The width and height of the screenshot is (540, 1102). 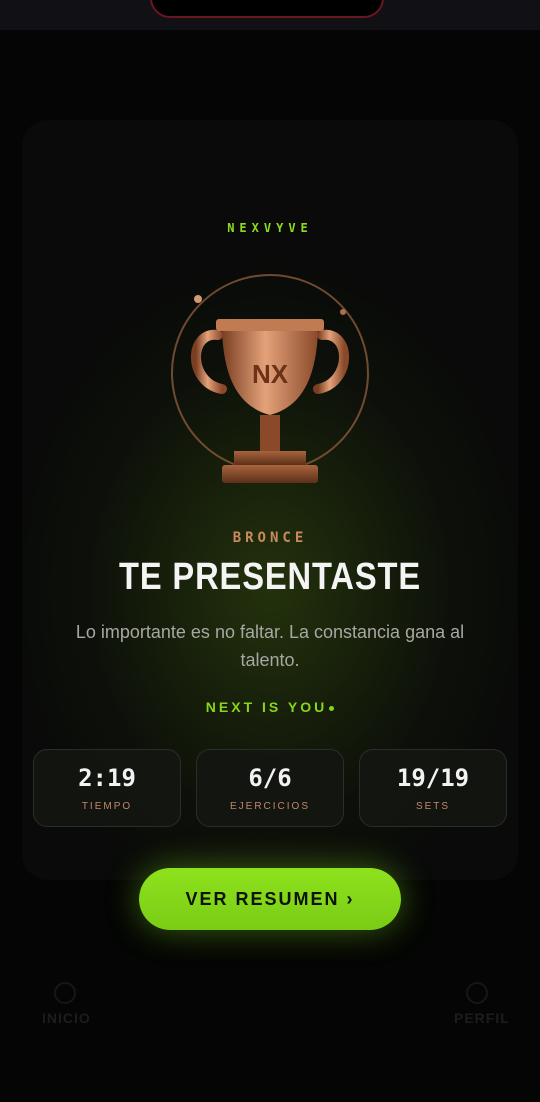 I want to click on tagline: NEXT IS YOU, so click(x=270, y=707).